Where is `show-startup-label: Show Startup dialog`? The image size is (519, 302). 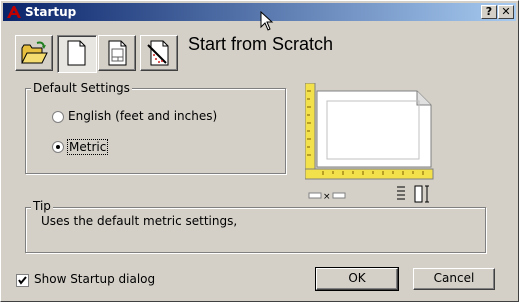 show-startup-label: Show Startup dialog is located at coordinates (94, 279).